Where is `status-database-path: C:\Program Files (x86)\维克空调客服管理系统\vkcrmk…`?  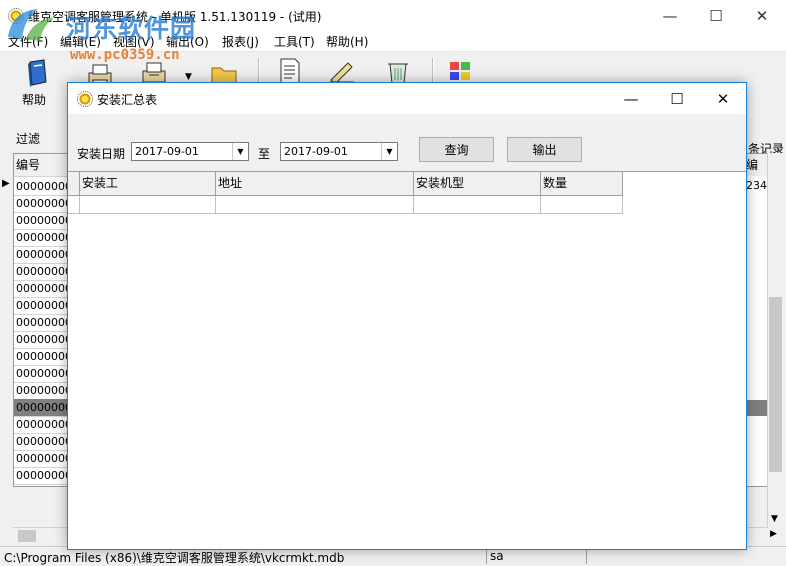 status-database-path: C:\Program Files (x86)\维克空调客服管理系统\vkcrmk… is located at coordinates (174, 558).